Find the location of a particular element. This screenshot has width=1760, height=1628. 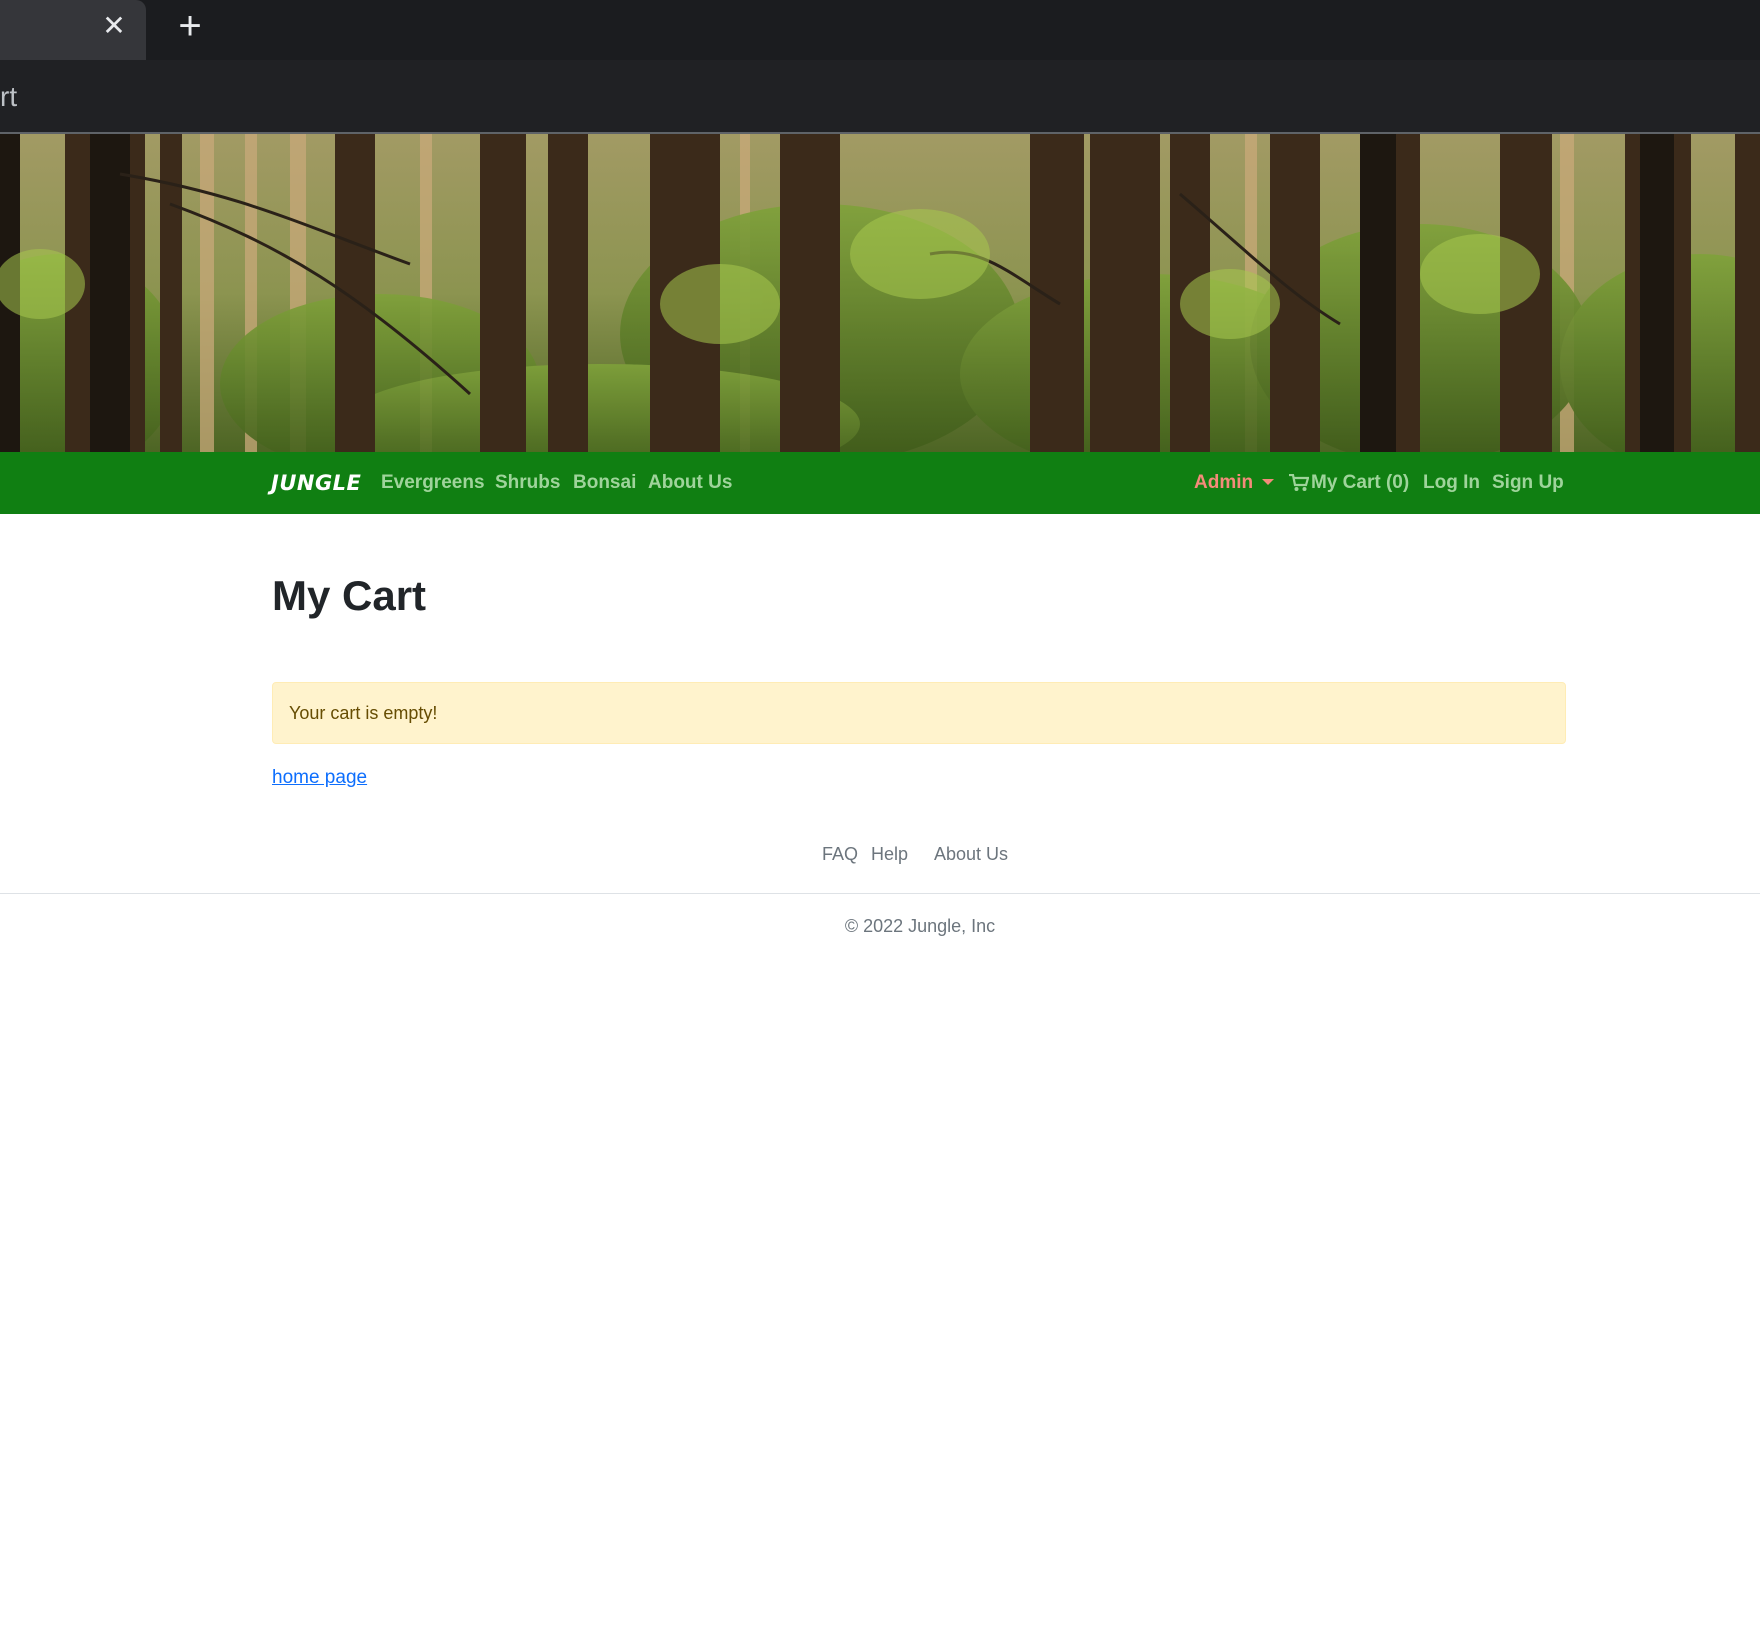

footer-divider is located at coordinates (880, 893).